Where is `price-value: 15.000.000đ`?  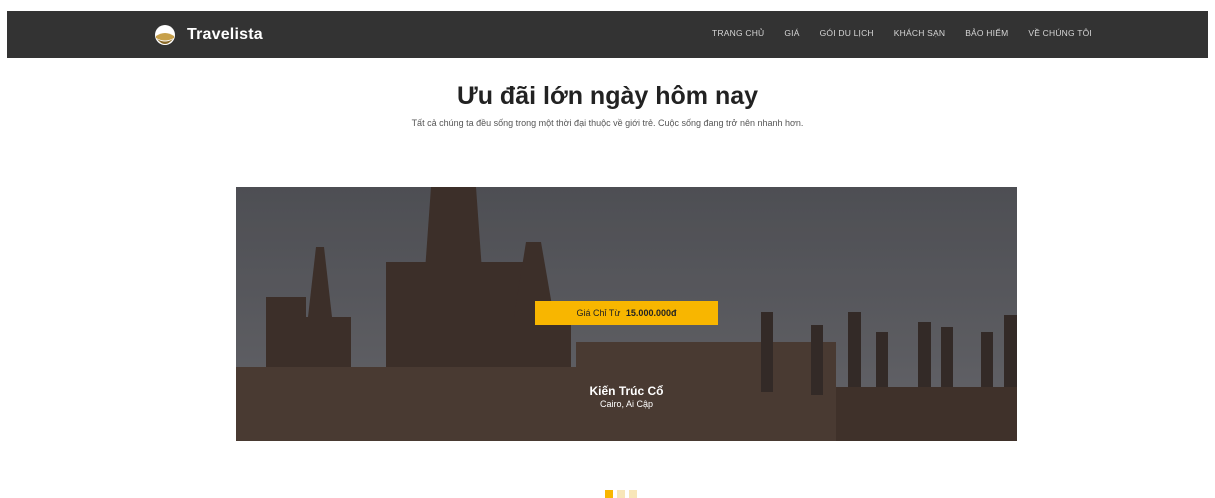
price-value: 15.000.000đ is located at coordinates (651, 313).